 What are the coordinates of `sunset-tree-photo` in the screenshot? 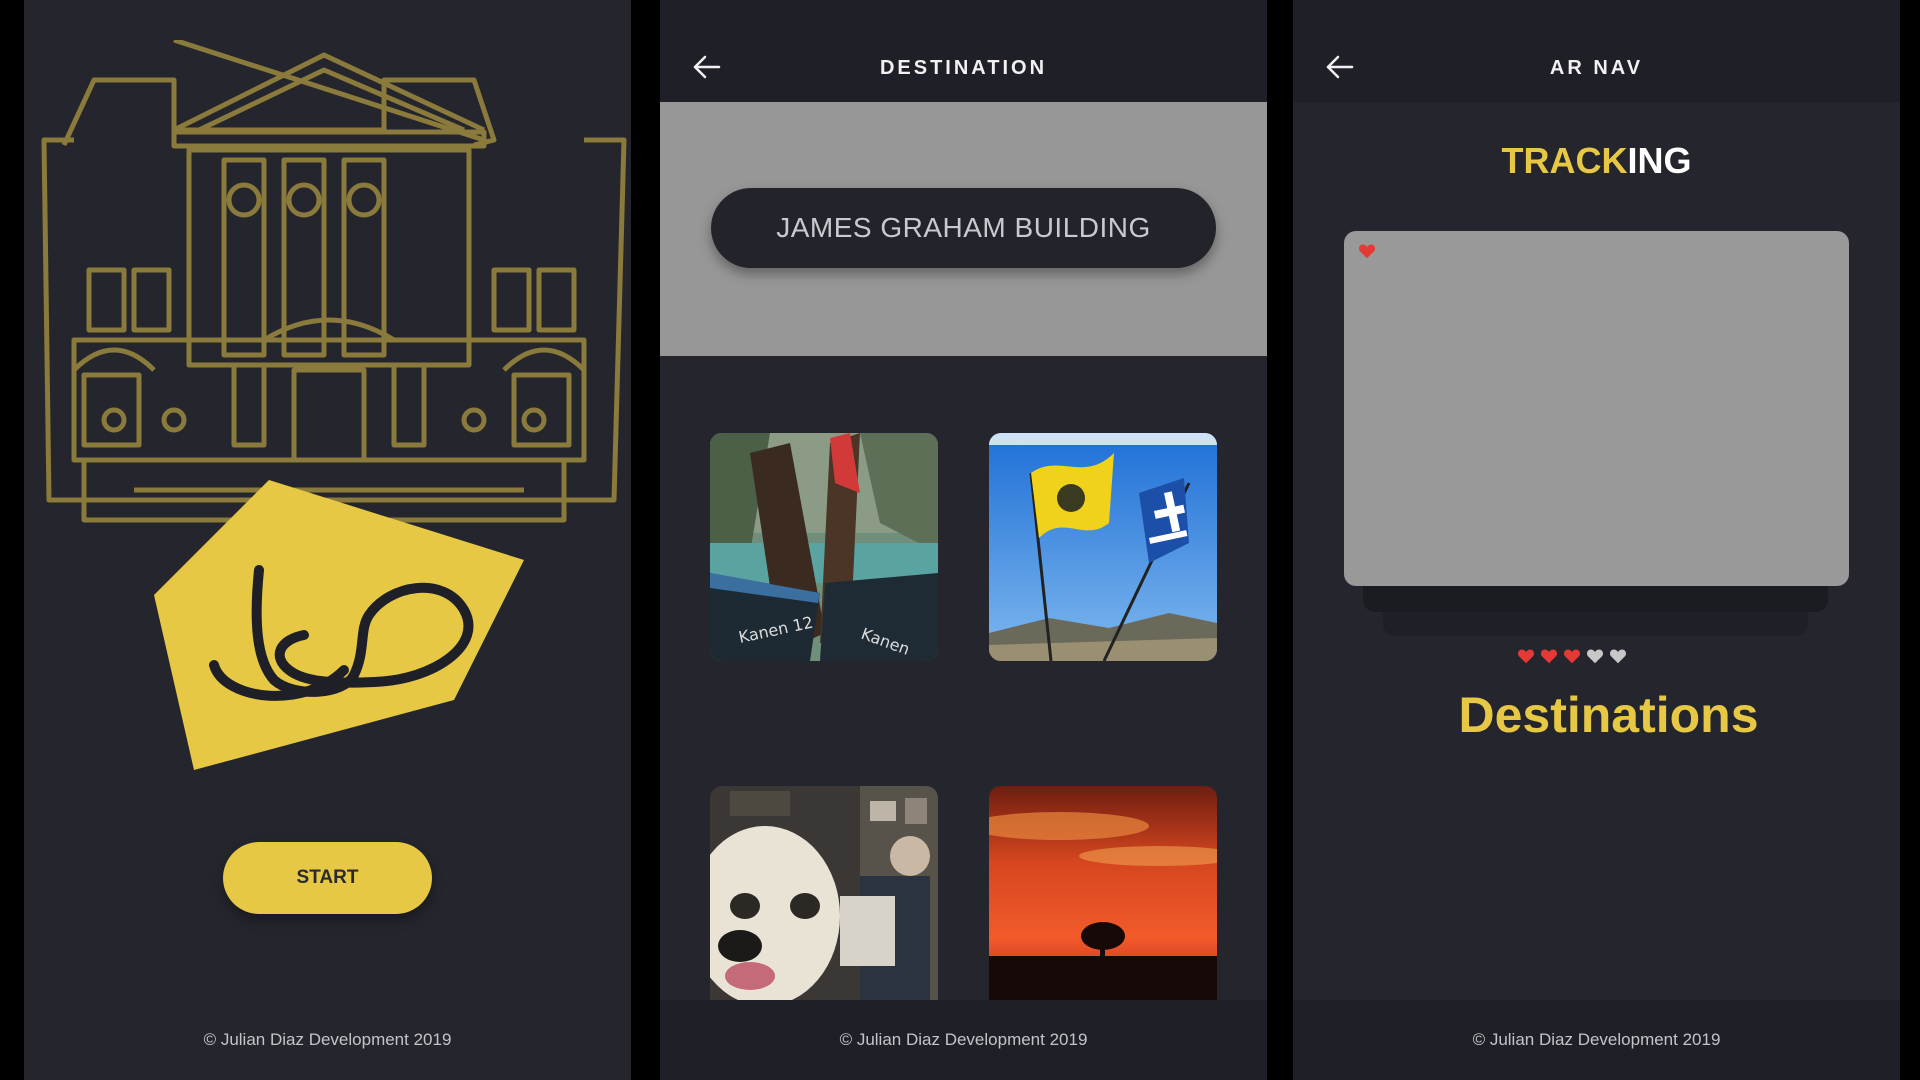 It's located at (1103, 894).